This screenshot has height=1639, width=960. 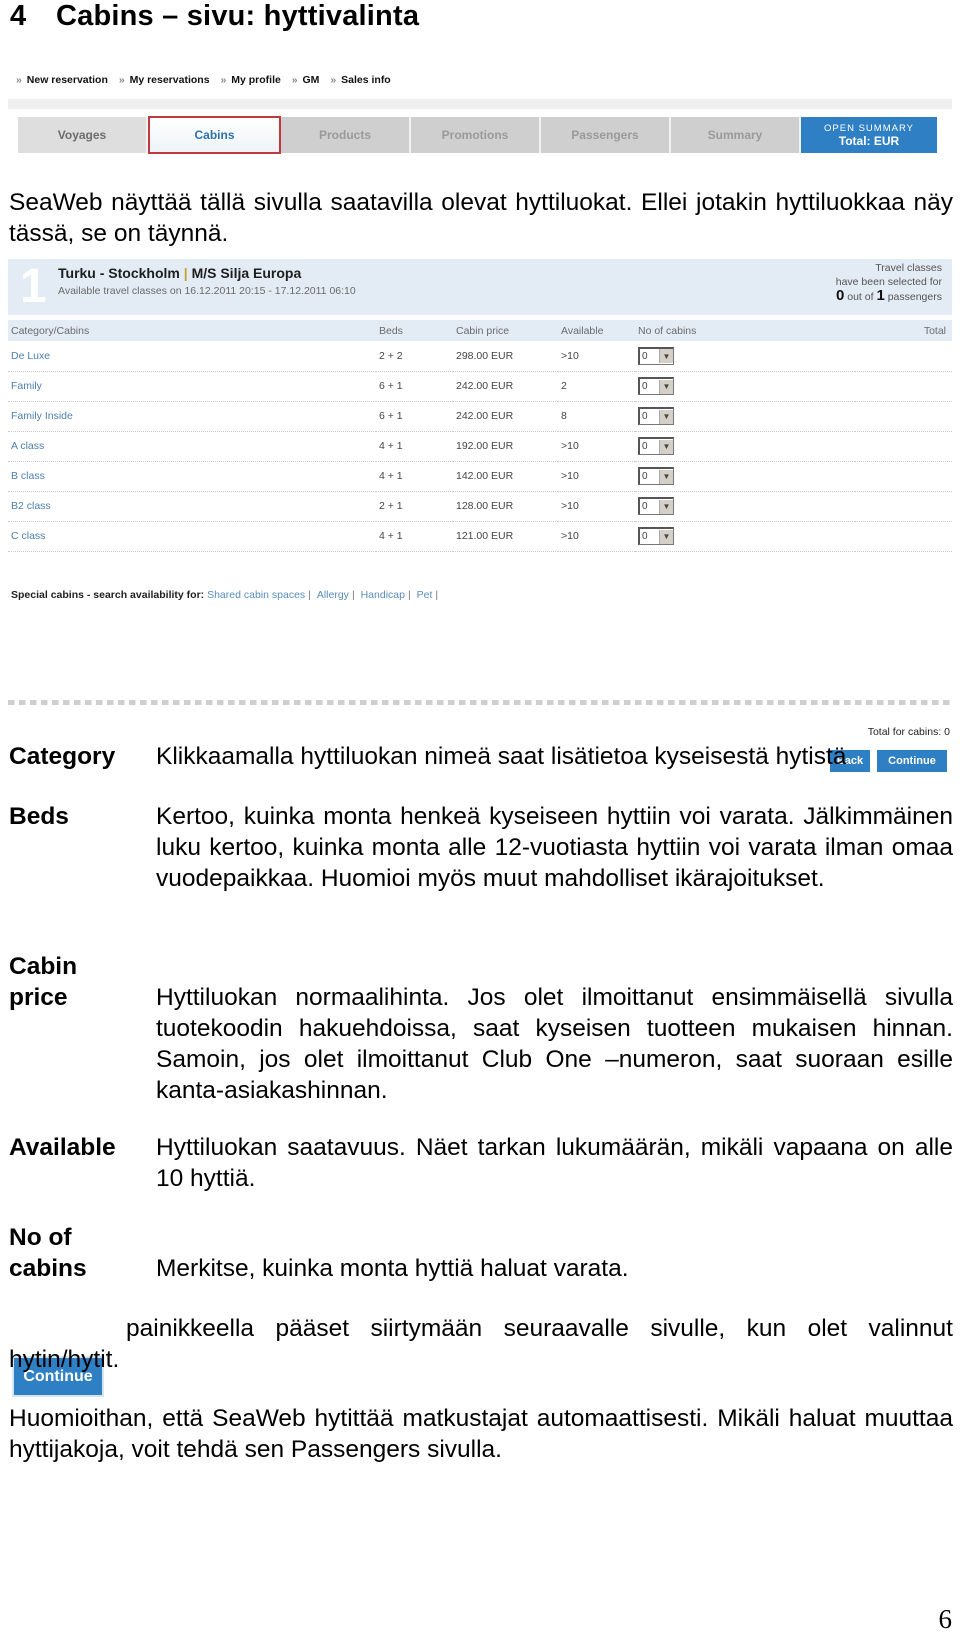 What do you see at coordinates (869, 140) in the screenshot?
I see `summary-total: Total: EUR` at bounding box center [869, 140].